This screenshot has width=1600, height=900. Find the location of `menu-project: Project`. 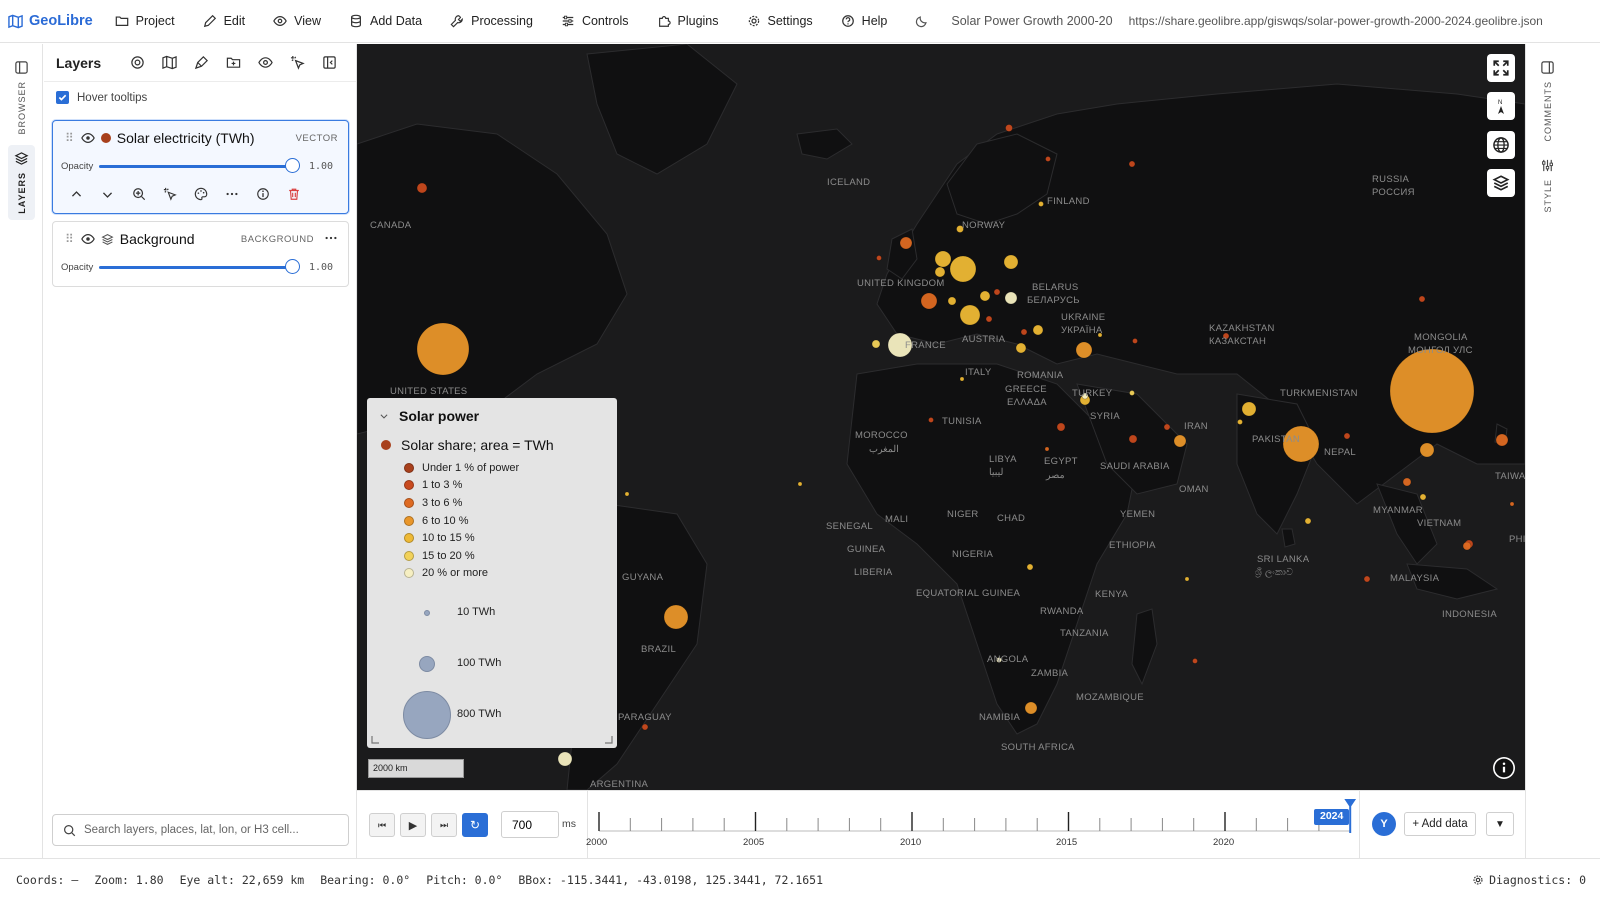

menu-project: Project is located at coordinates (145, 21).